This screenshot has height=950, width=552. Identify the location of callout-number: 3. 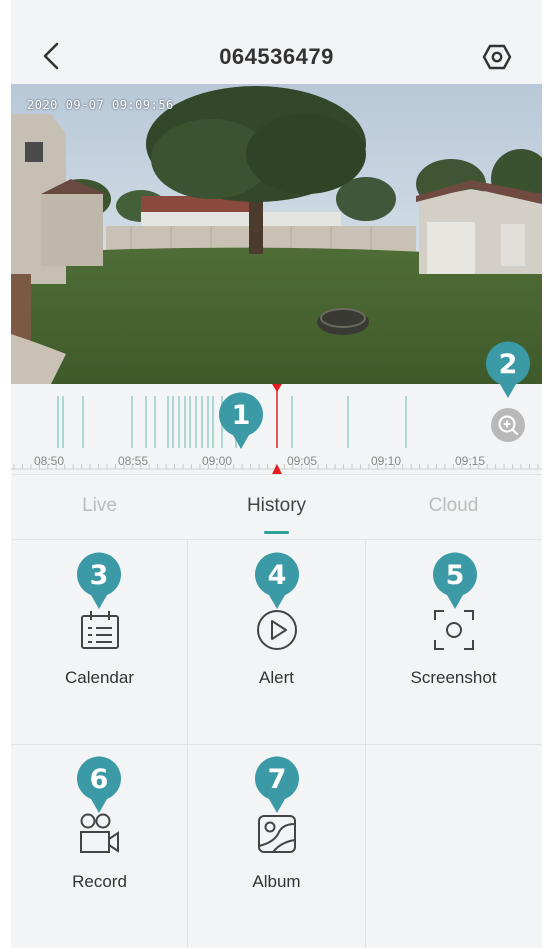
(99, 575).